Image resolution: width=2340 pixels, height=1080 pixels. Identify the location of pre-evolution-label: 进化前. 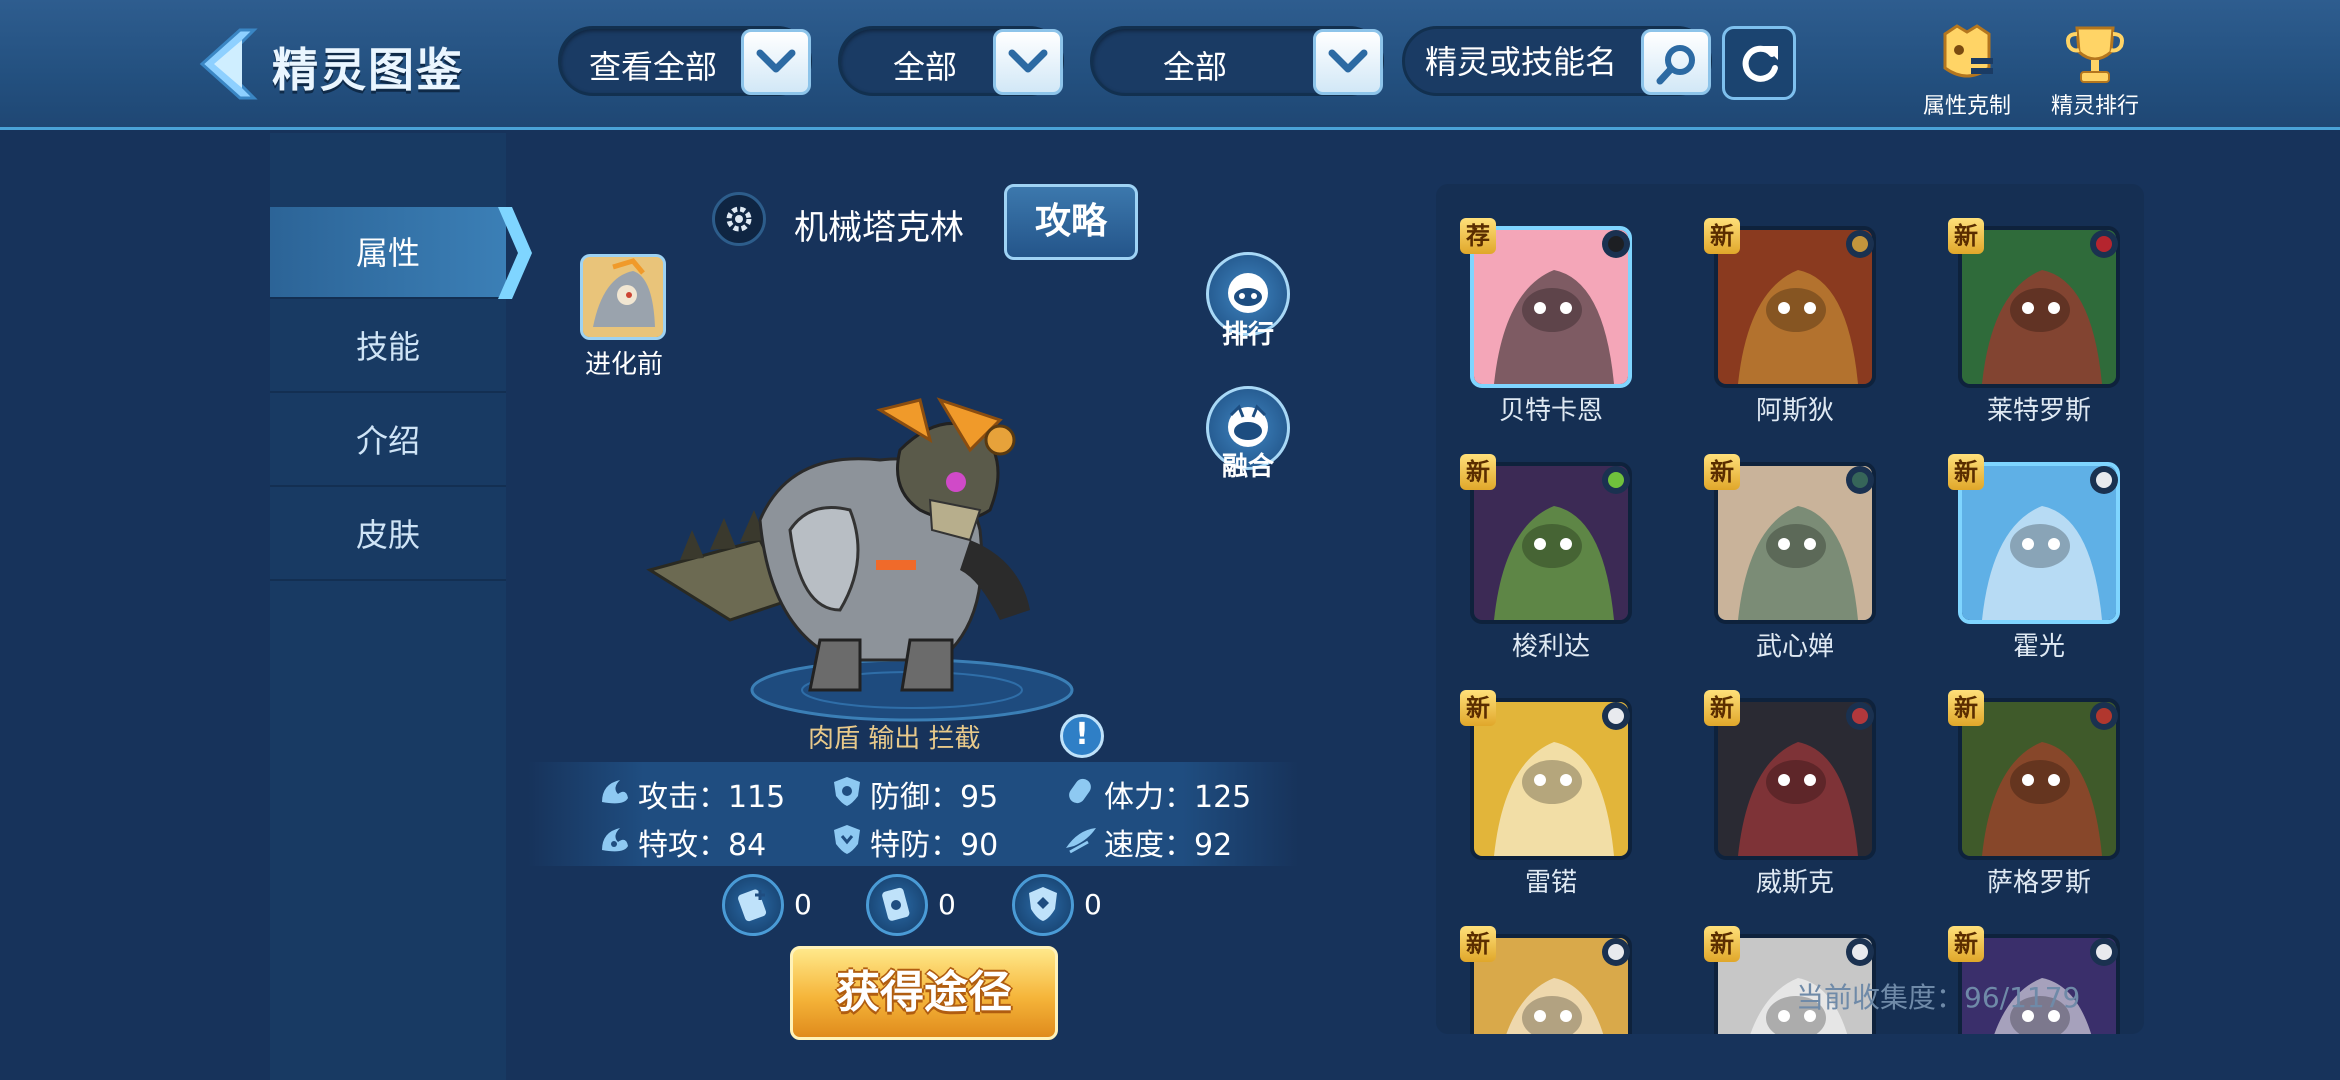
(623, 365).